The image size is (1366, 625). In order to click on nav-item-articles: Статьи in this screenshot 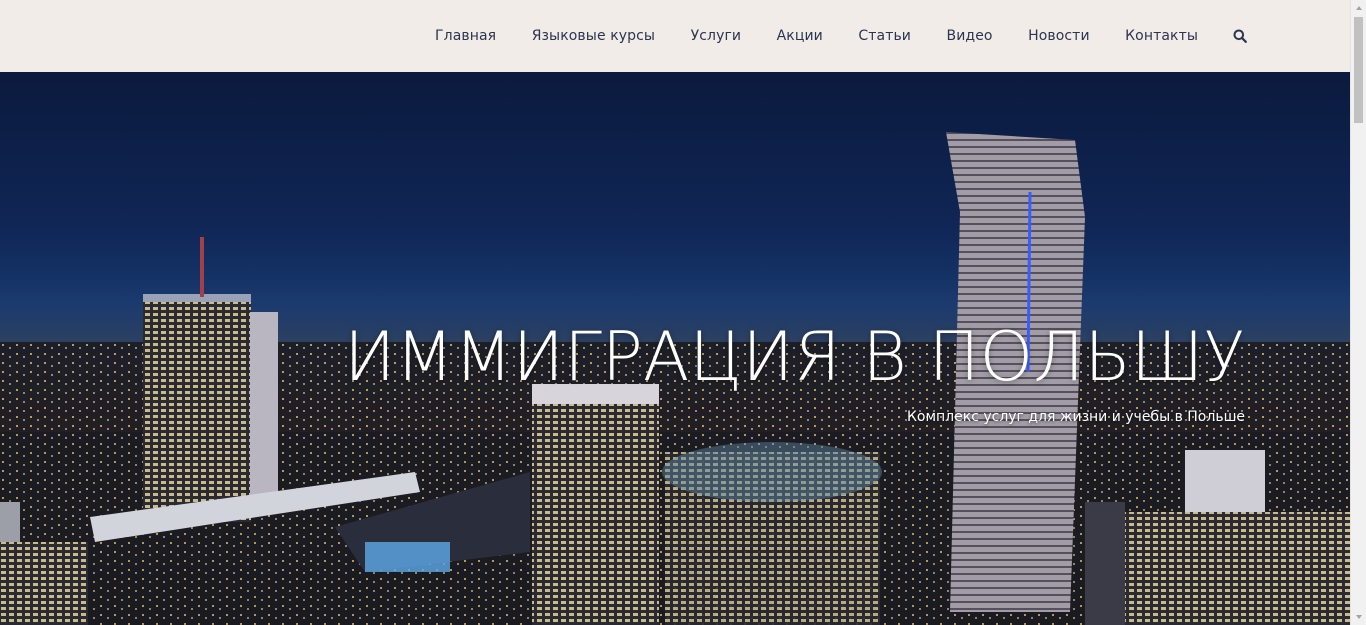, I will do `click(884, 36)`.